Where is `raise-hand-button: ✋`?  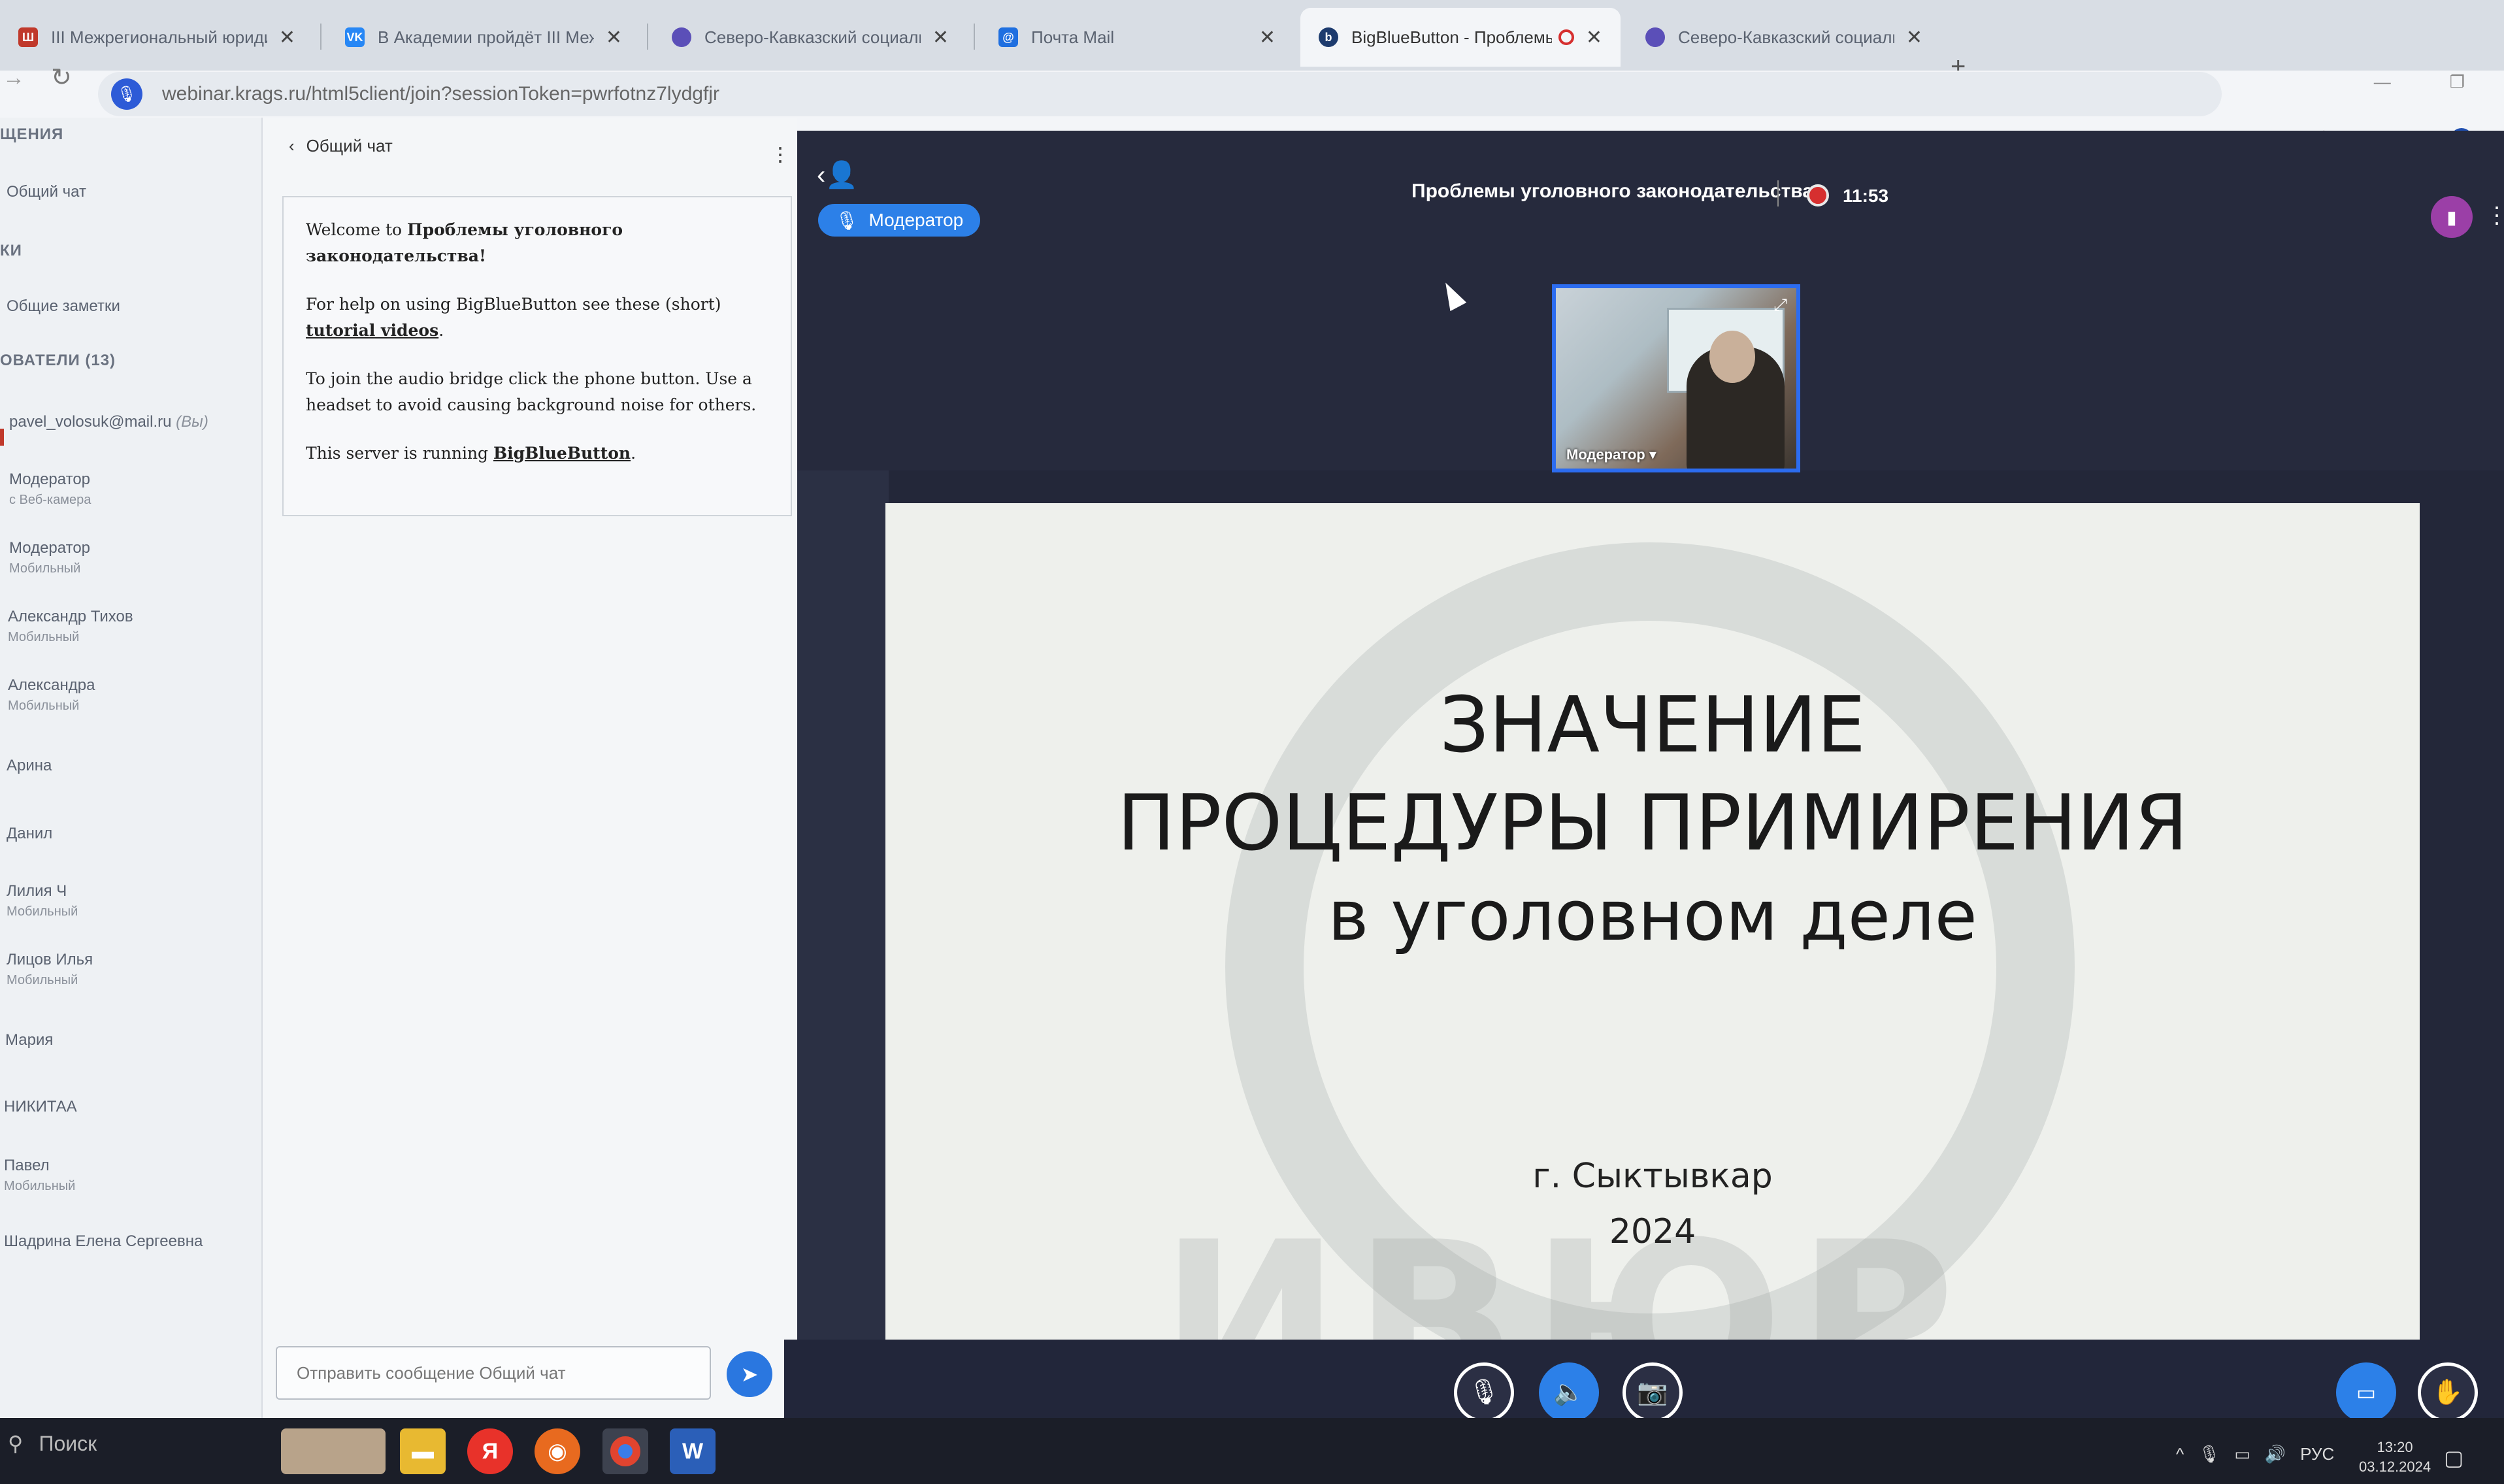 raise-hand-button: ✋ is located at coordinates (2448, 1392).